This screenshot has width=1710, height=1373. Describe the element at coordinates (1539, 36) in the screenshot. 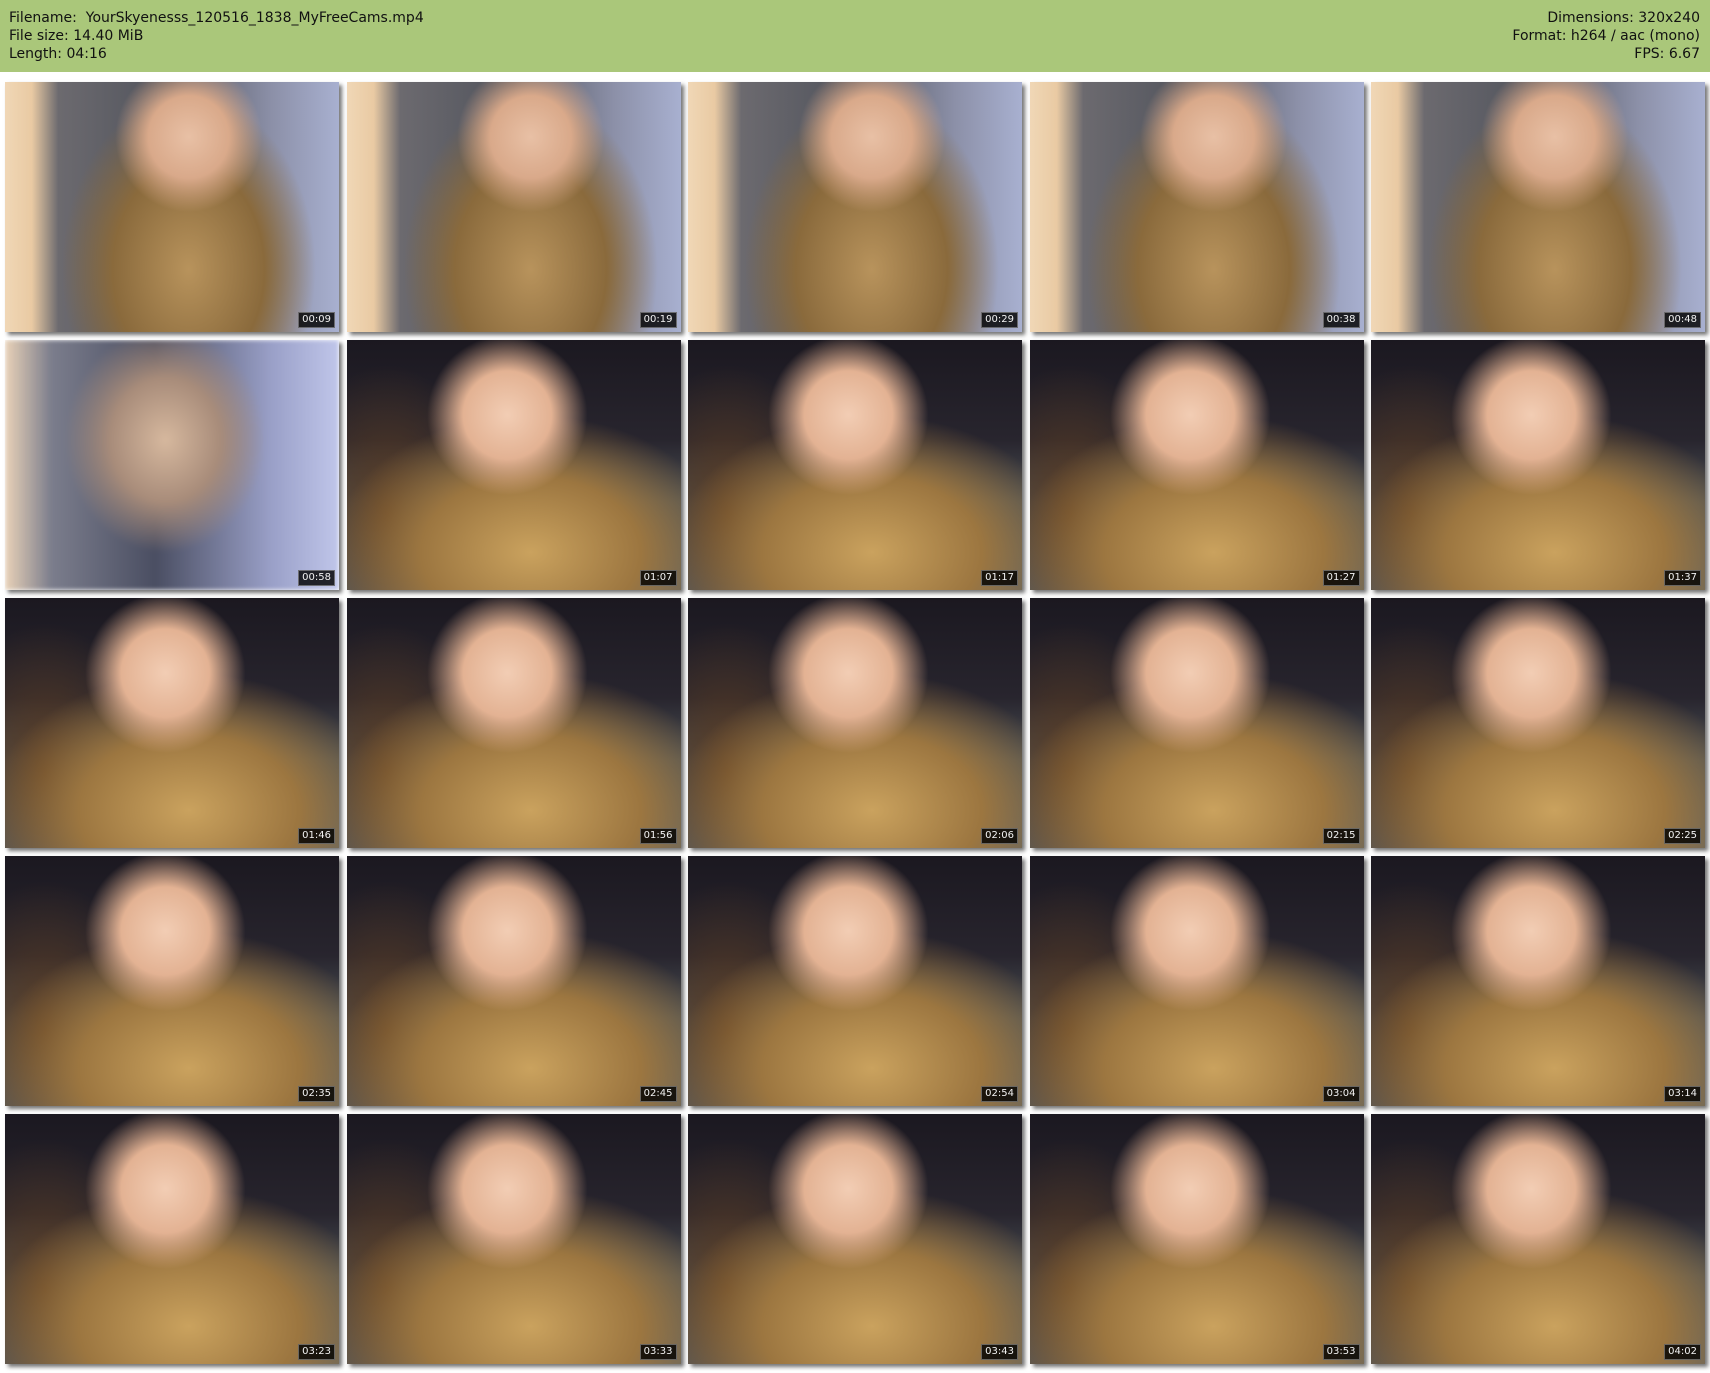

I see `format-label: Format:` at that location.